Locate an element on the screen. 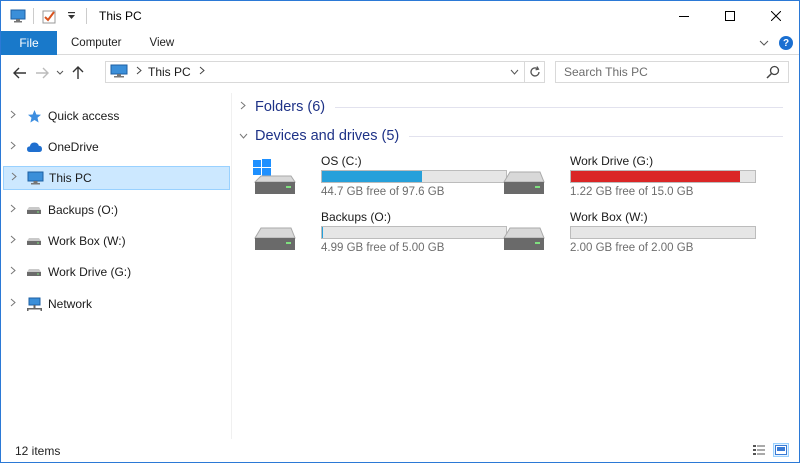 The width and height of the screenshot is (800, 463). collapse-chevron-icon is located at coordinates (243, 136).